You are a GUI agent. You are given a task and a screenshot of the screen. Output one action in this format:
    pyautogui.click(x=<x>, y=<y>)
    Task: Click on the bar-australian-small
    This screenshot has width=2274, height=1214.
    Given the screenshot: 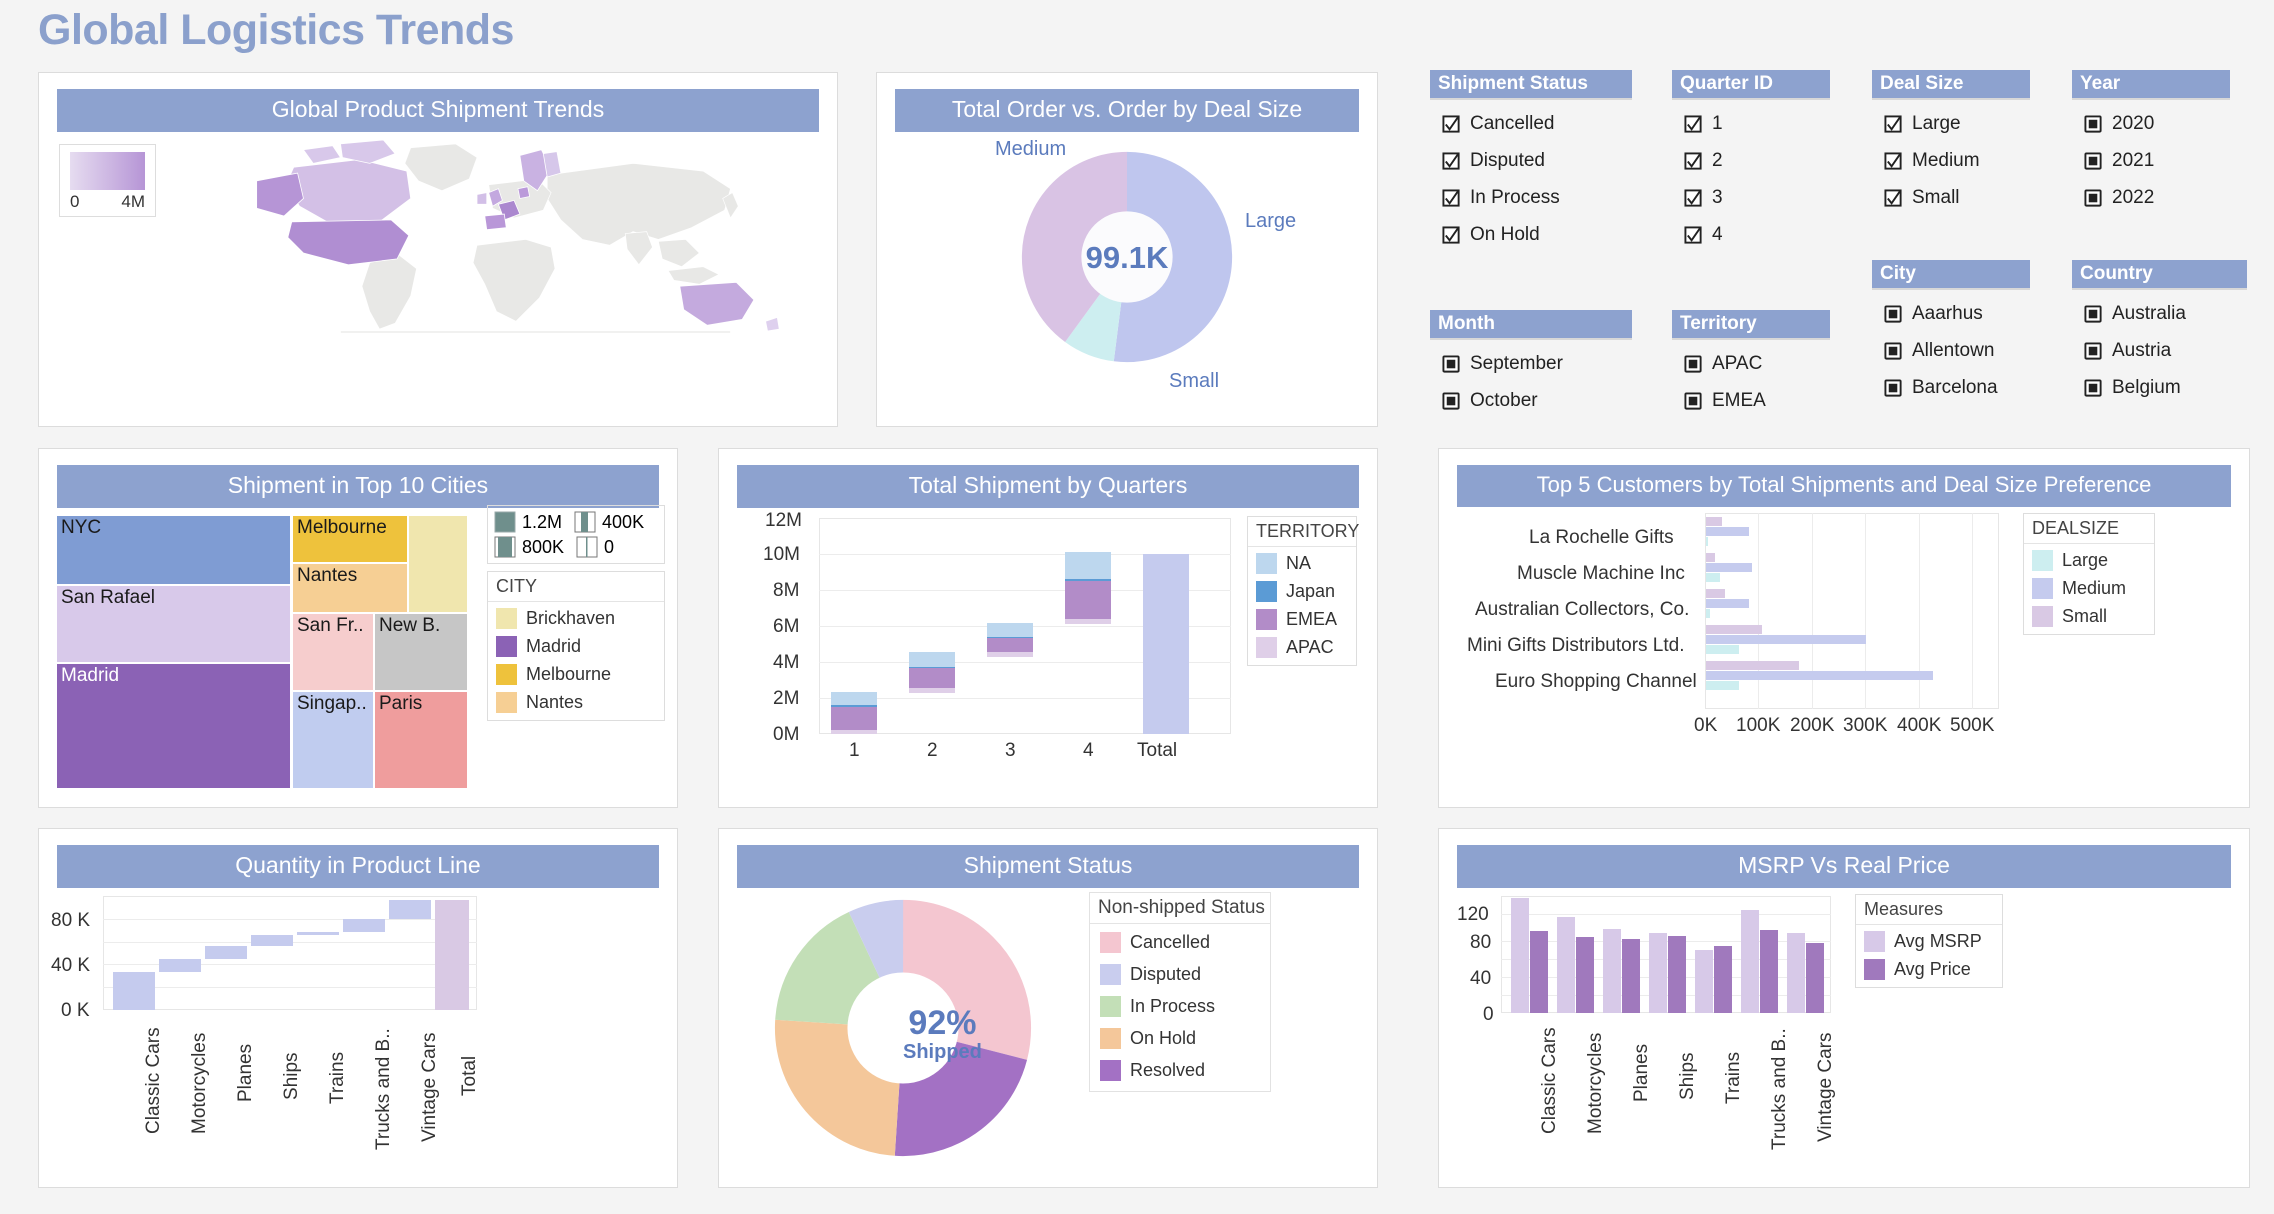 What is the action you would take?
    pyautogui.click(x=1715, y=593)
    